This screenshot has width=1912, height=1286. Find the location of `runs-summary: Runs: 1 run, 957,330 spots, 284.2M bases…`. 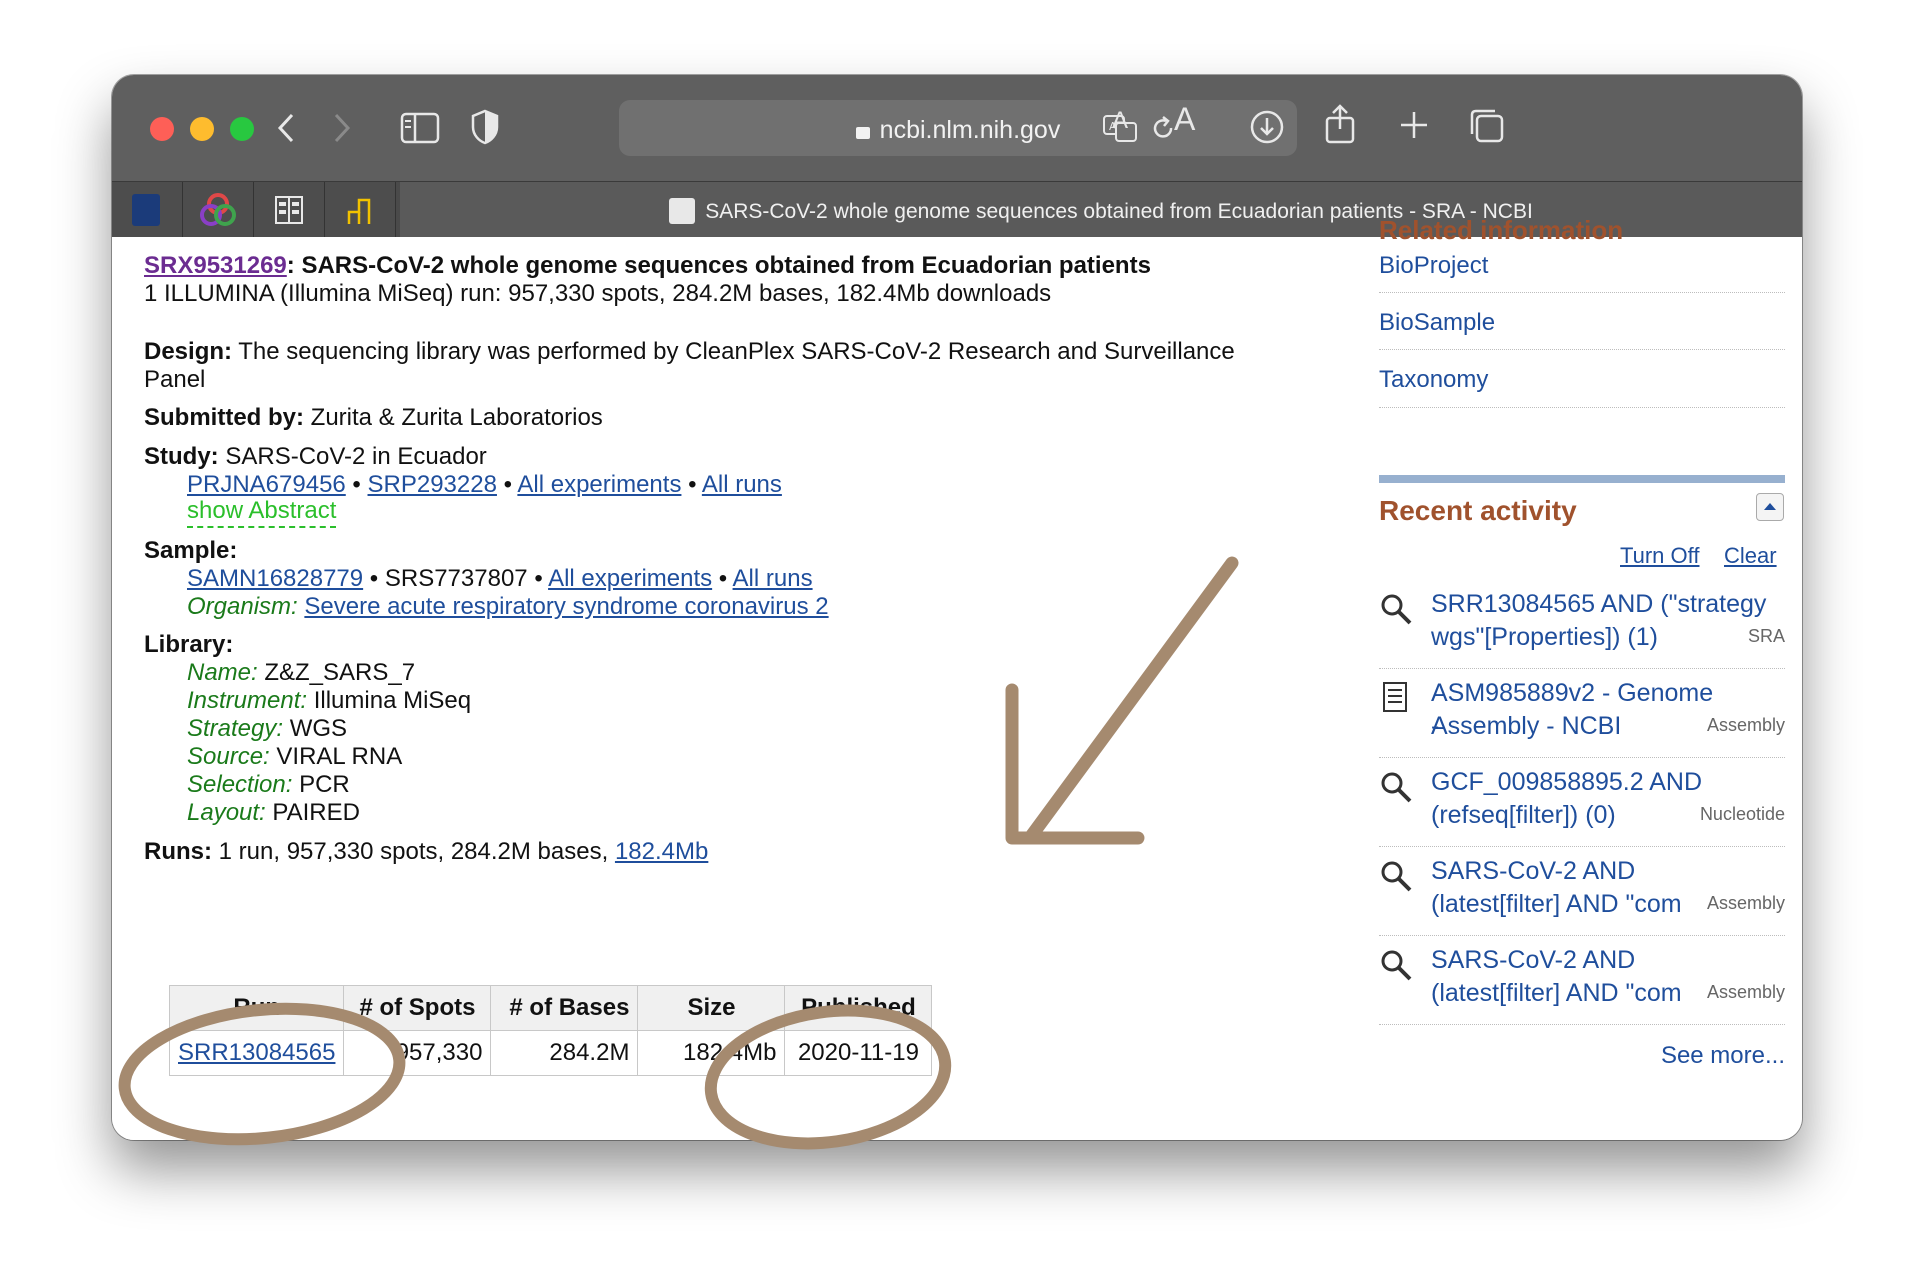

runs-summary: Runs: 1 run, 957,330 spots, 284.2M bases… is located at coordinates (426, 852).